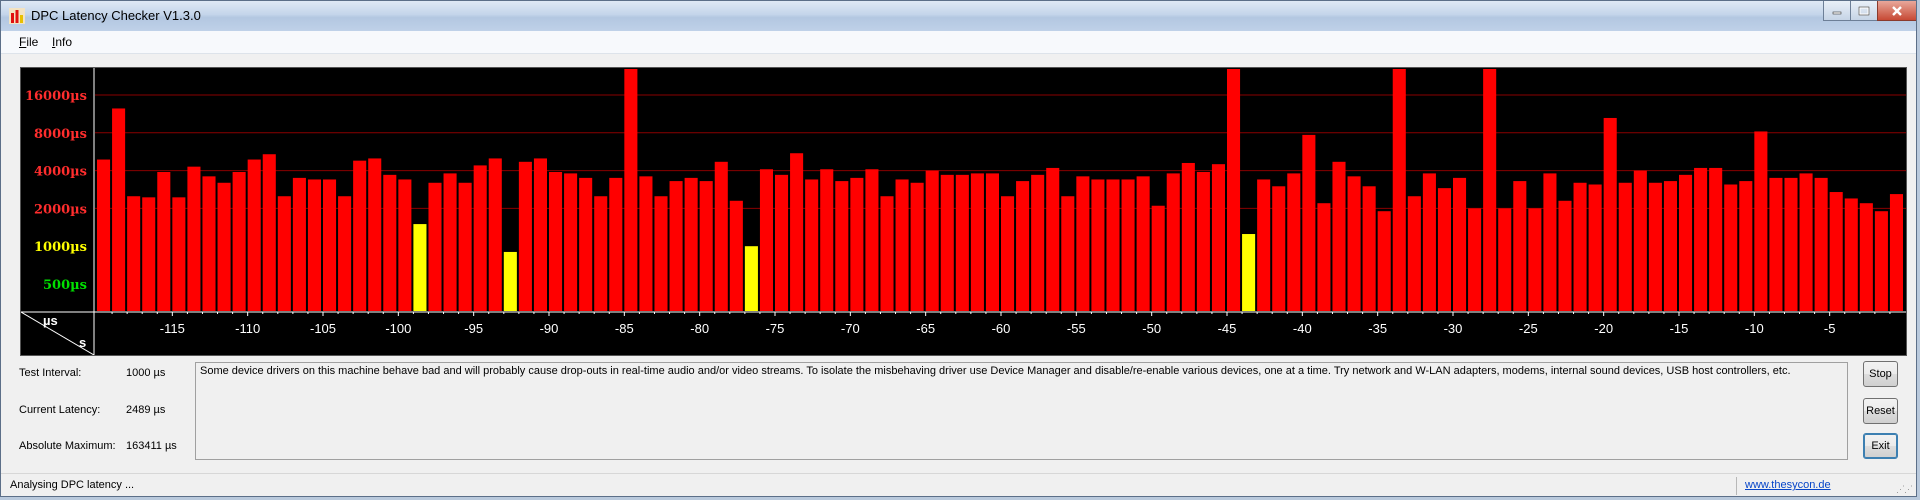  What do you see at coordinates (1904, 489) in the screenshot?
I see `size-grip-icon: ⋰⋰` at bounding box center [1904, 489].